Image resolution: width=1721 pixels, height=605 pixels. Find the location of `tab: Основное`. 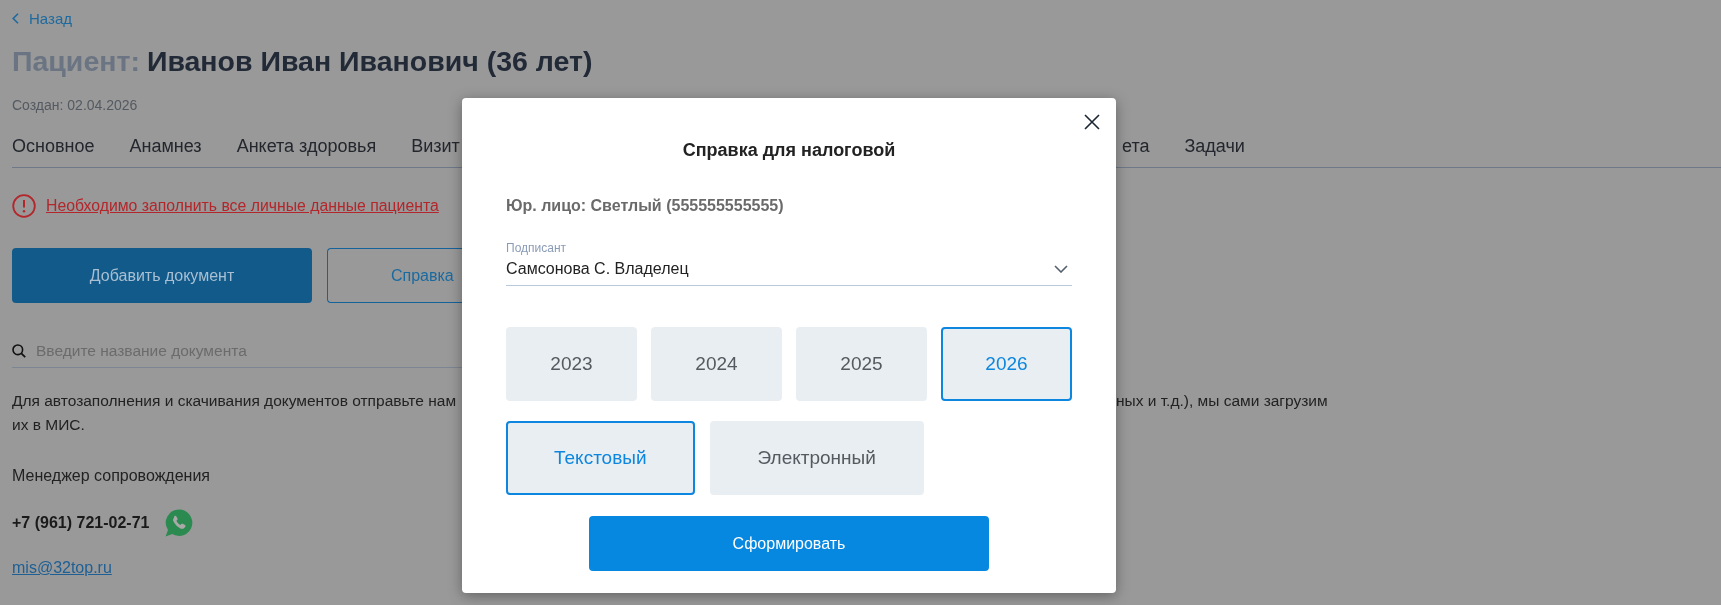

tab: Основное is located at coordinates (53, 151).